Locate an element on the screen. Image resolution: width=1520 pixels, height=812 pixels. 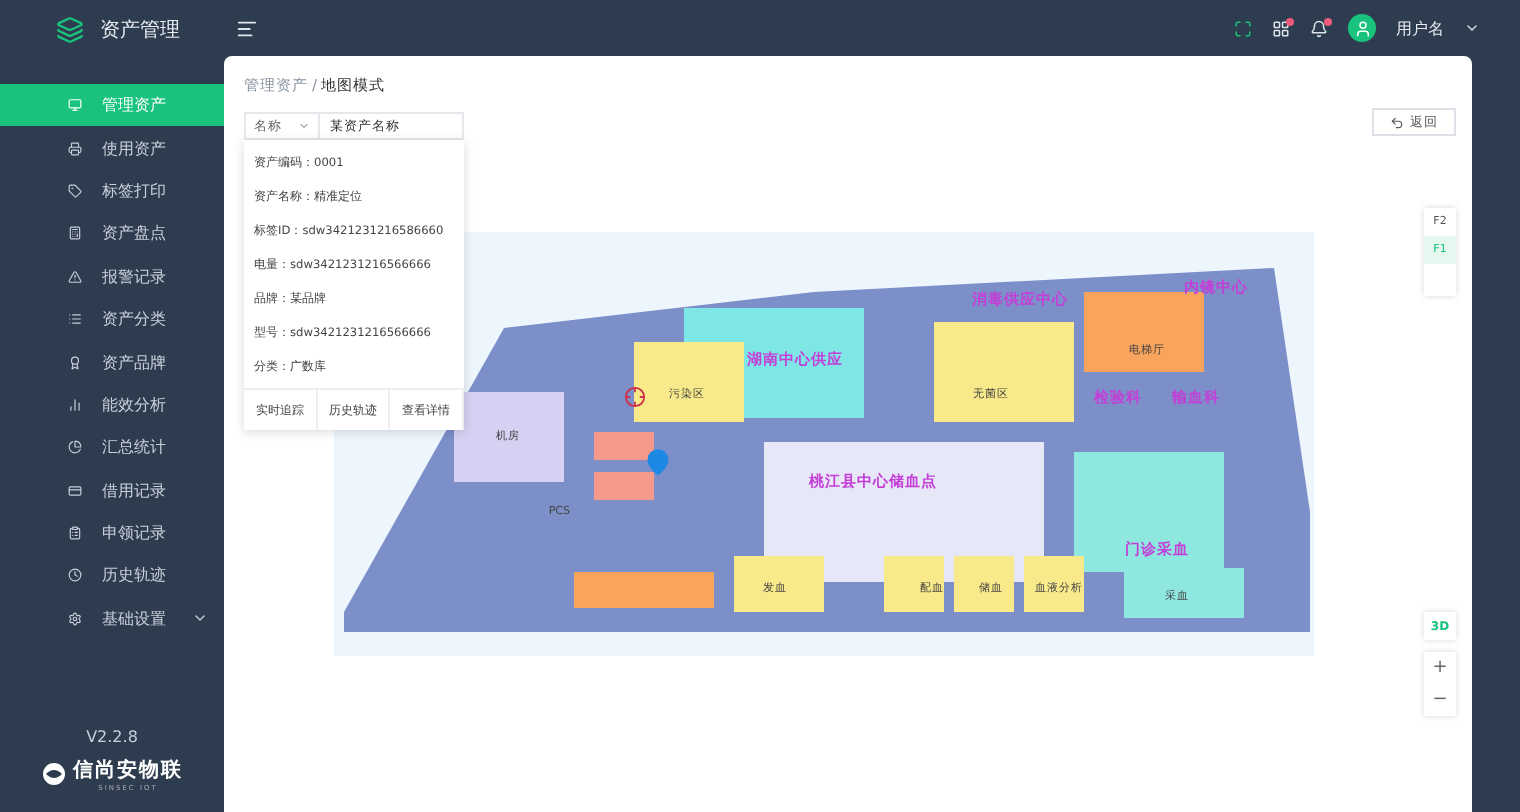
sidebar-item: 标签打印 is located at coordinates (112, 191).